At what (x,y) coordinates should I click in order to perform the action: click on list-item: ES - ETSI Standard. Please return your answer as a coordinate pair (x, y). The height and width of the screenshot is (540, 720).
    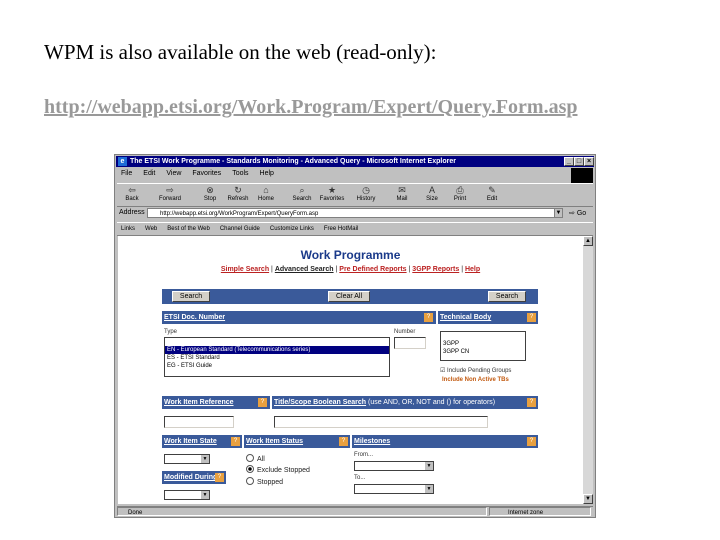
    Looking at the image, I should click on (277, 358).